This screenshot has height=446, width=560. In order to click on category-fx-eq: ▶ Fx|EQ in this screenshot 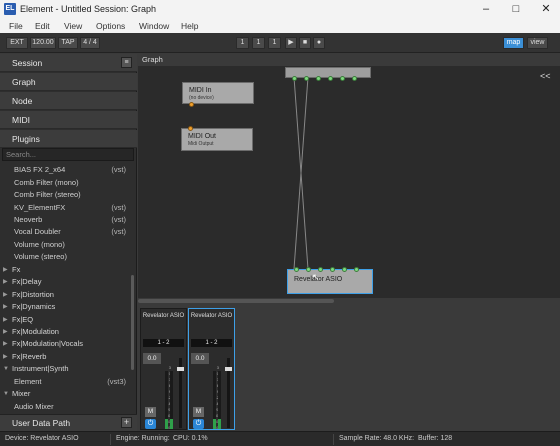, I will do `click(65, 320)`.